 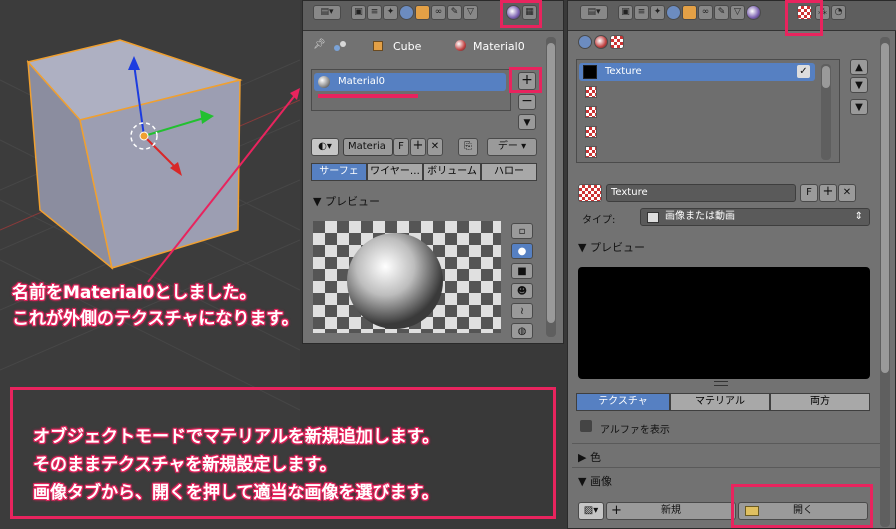 What do you see at coordinates (721, 383) in the screenshot?
I see `resize-handle` at bounding box center [721, 383].